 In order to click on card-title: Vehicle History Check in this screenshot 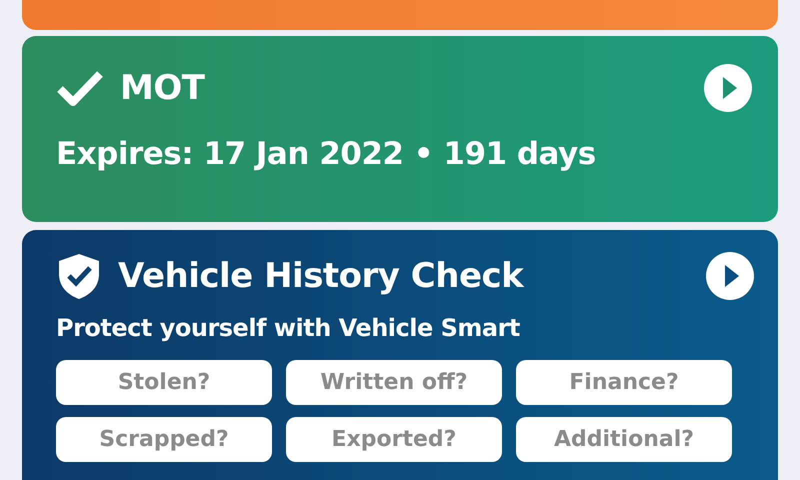, I will do `click(322, 276)`.